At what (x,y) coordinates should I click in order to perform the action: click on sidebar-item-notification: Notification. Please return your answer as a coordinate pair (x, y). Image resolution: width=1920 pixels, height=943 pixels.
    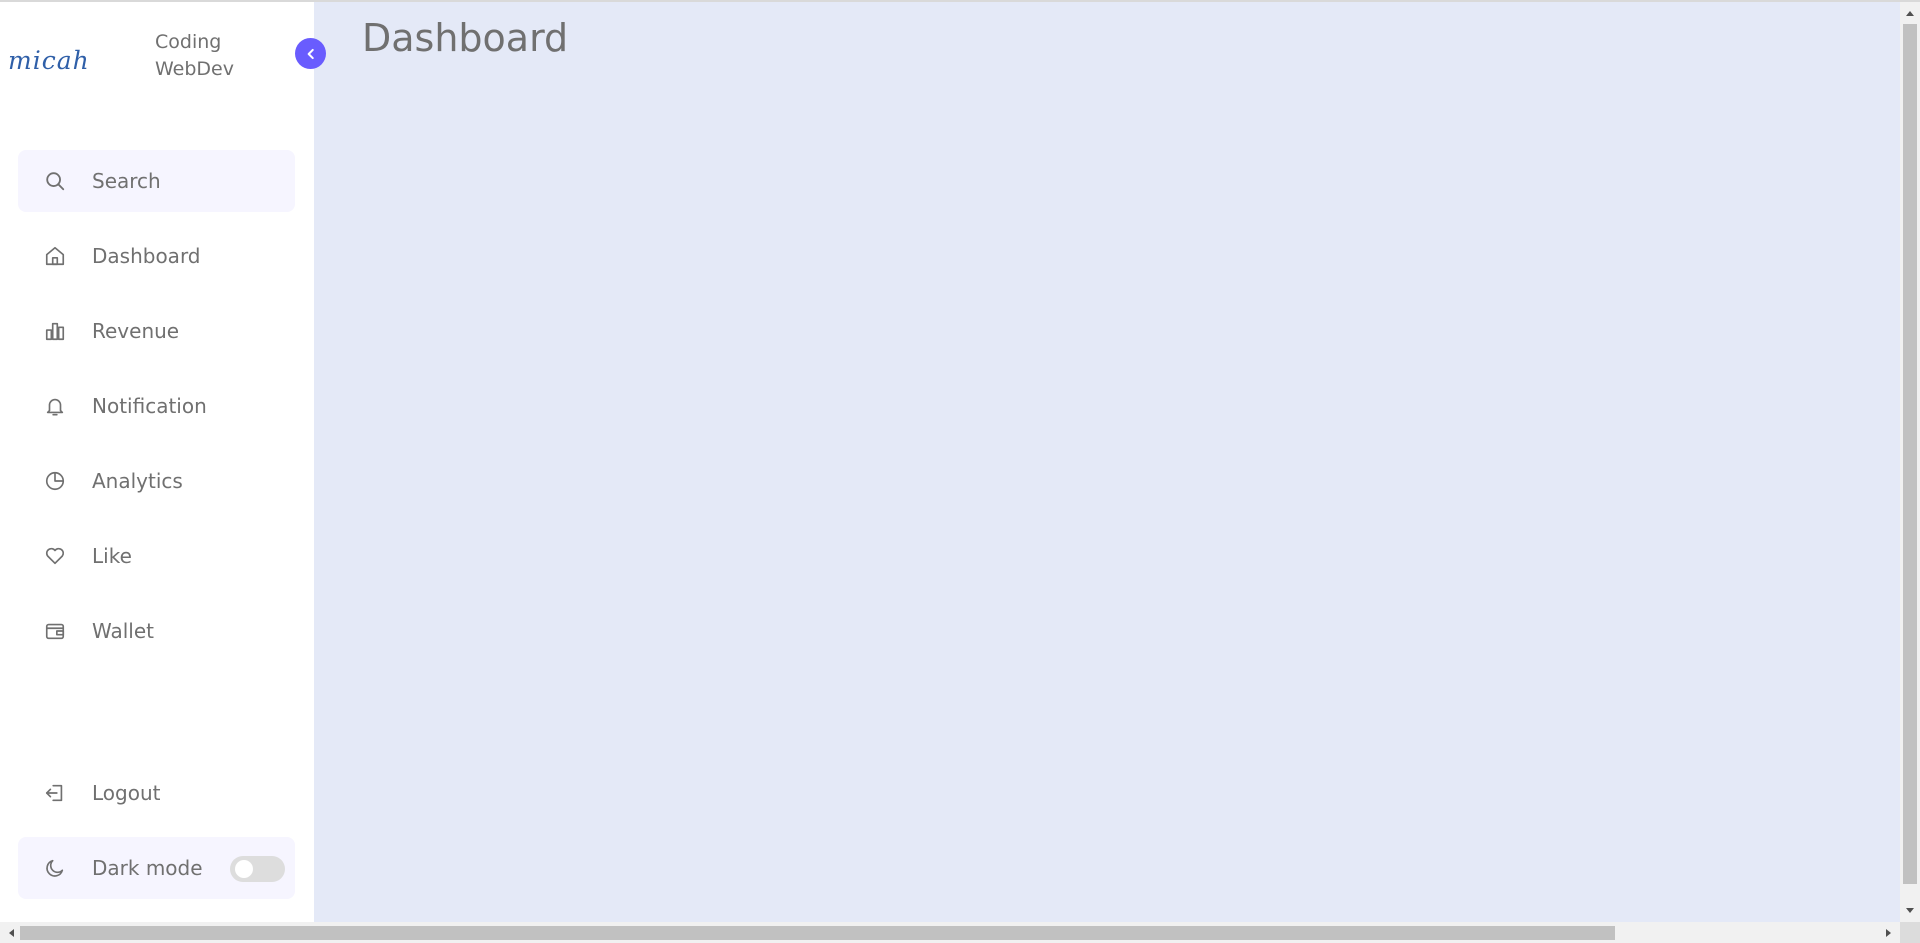
    Looking at the image, I should click on (156, 406).